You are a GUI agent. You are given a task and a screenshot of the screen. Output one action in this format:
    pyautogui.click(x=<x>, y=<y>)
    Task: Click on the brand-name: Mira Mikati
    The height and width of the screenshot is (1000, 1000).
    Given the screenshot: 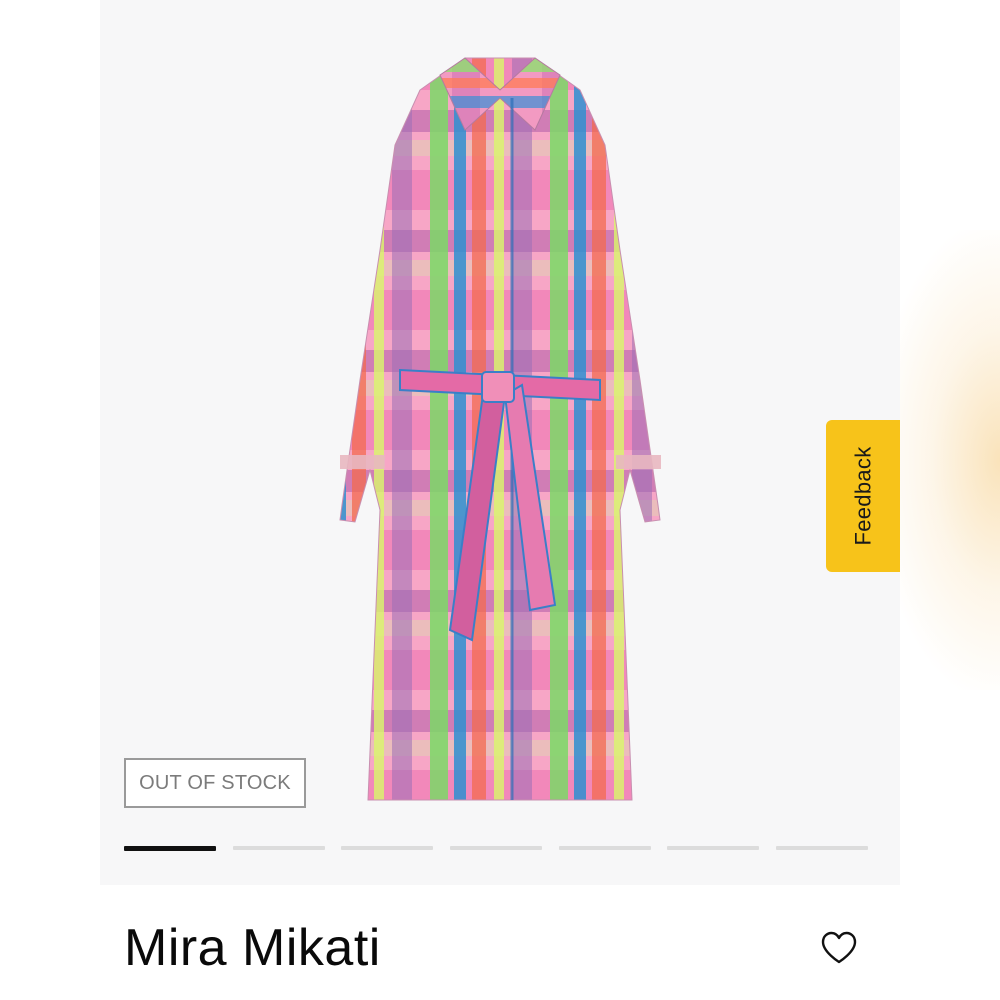 What is the action you would take?
    pyautogui.click(x=252, y=948)
    